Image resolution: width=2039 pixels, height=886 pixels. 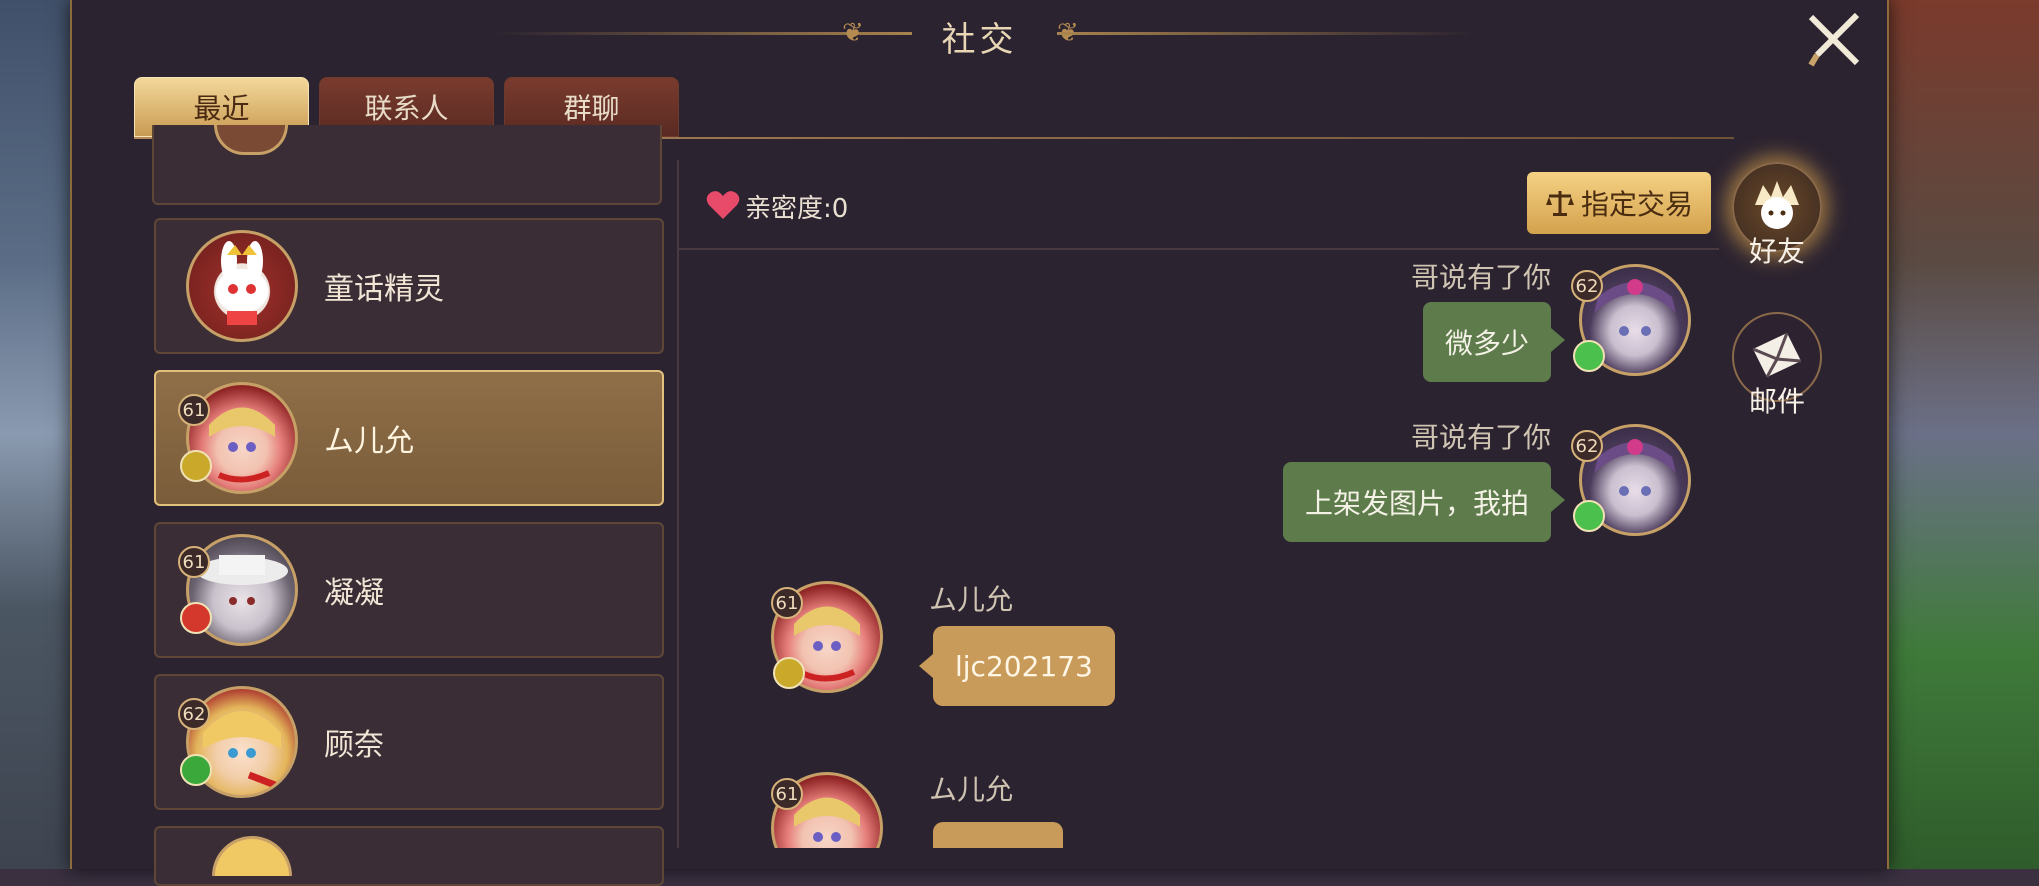 I want to click on contact-name: ム儿允, so click(x=369, y=441).